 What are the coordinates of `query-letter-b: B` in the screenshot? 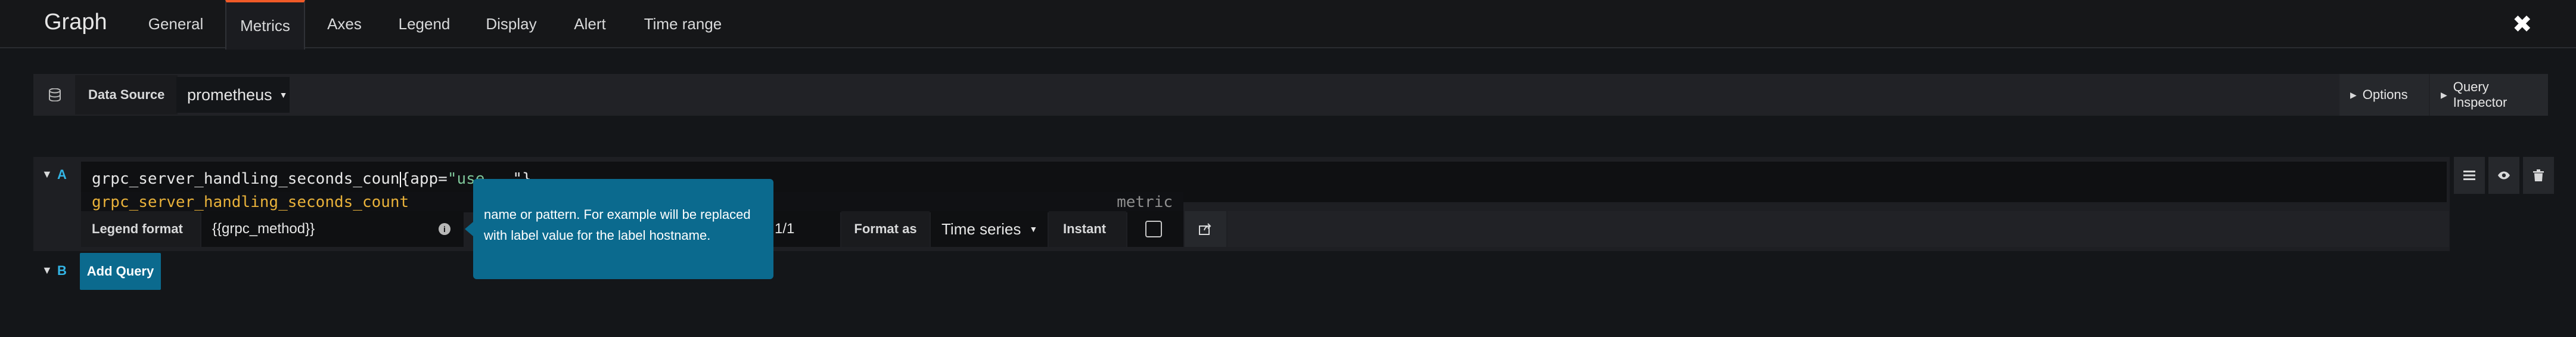 It's located at (62, 271).